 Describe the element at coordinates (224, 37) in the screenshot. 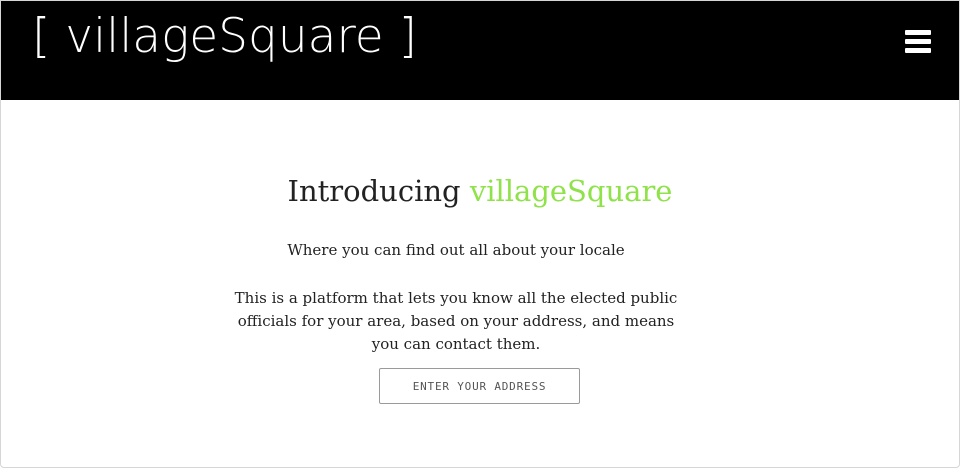

I see `logo: [ villageSquare ]` at that location.